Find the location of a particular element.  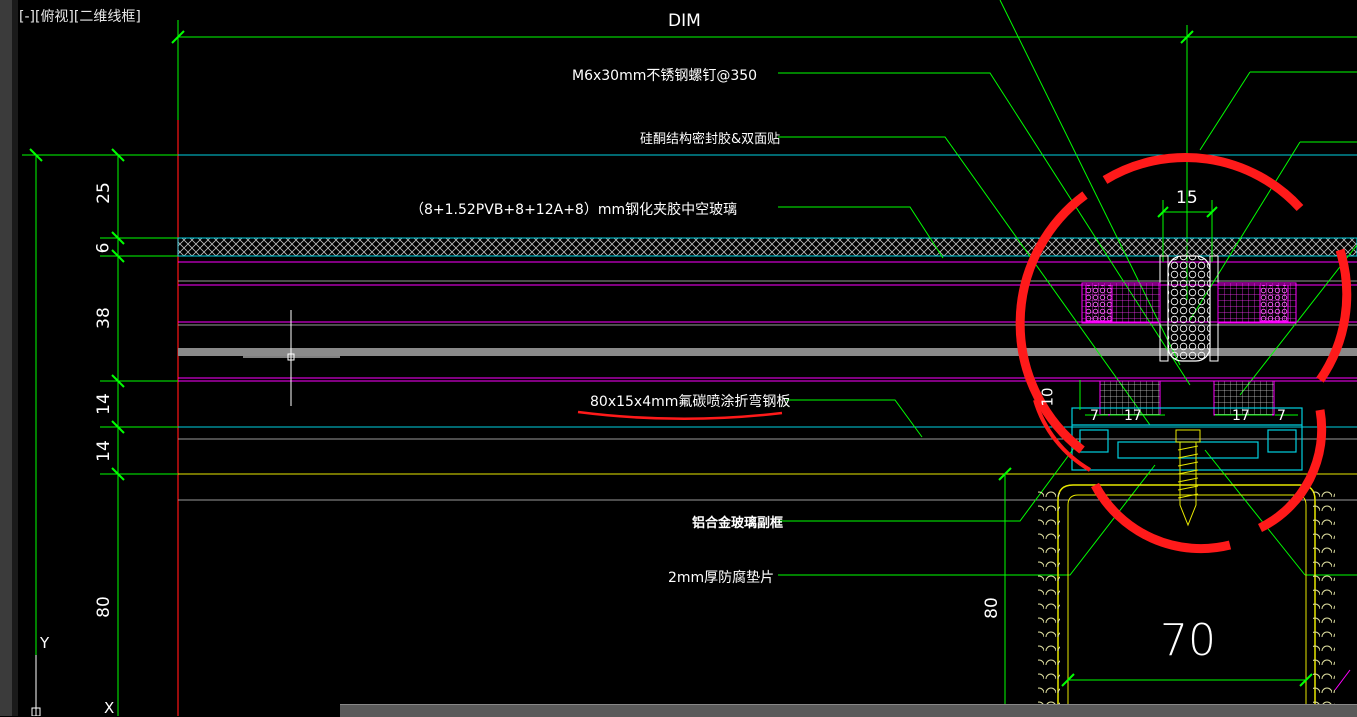

glass-hatch-band is located at coordinates (767, 247).